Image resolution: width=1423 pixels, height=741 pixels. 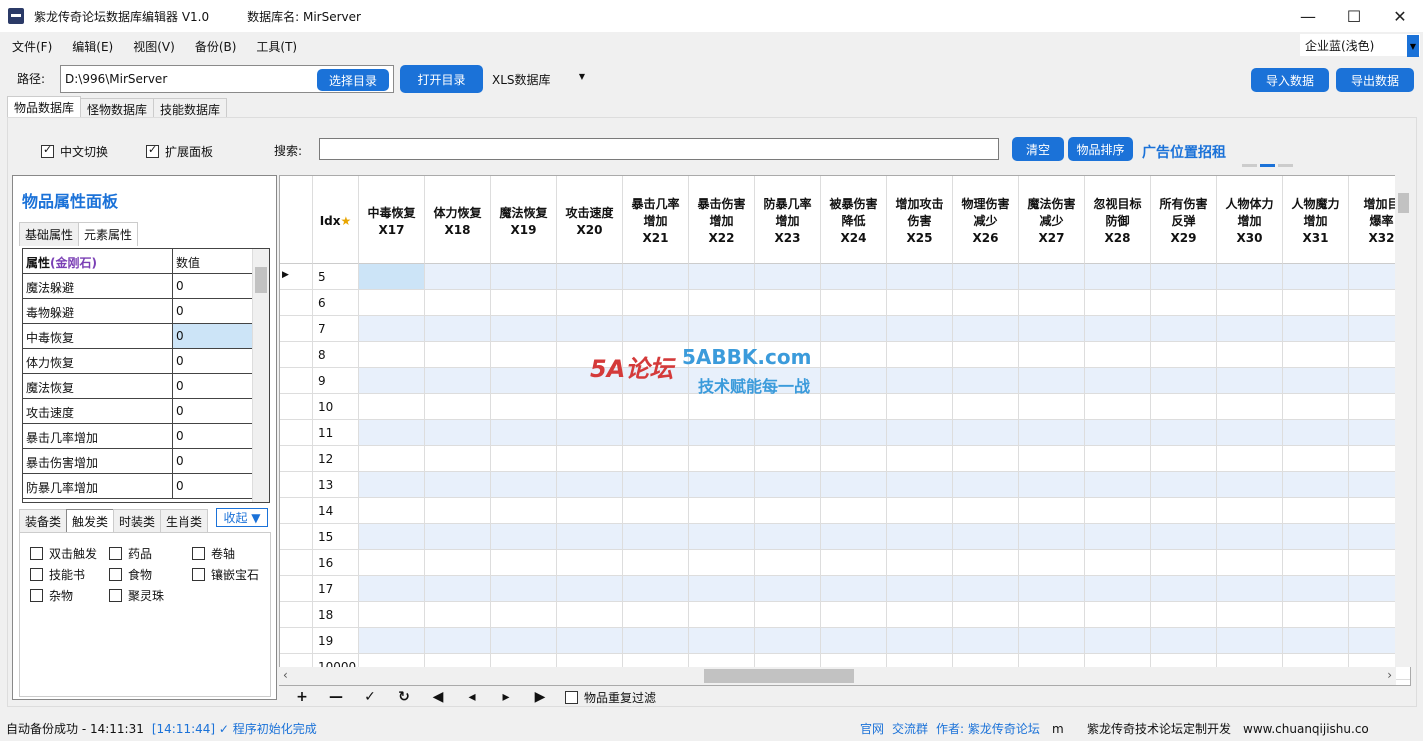 What do you see at coordinates (146, 461) in the screenshot?
I see `attribute-row: 暴击伤害增加 0` at bounding box center [146, 461].